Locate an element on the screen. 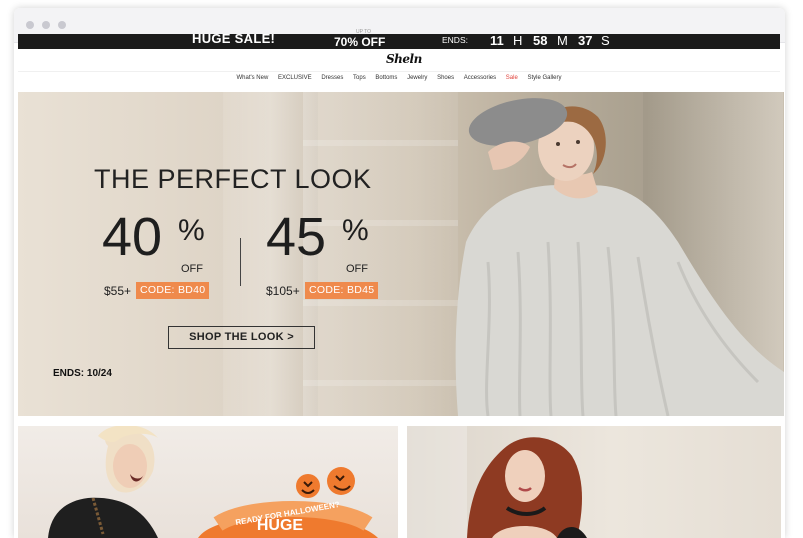  banner-ends-label: ENDS: is located at coordinates (455, 40).